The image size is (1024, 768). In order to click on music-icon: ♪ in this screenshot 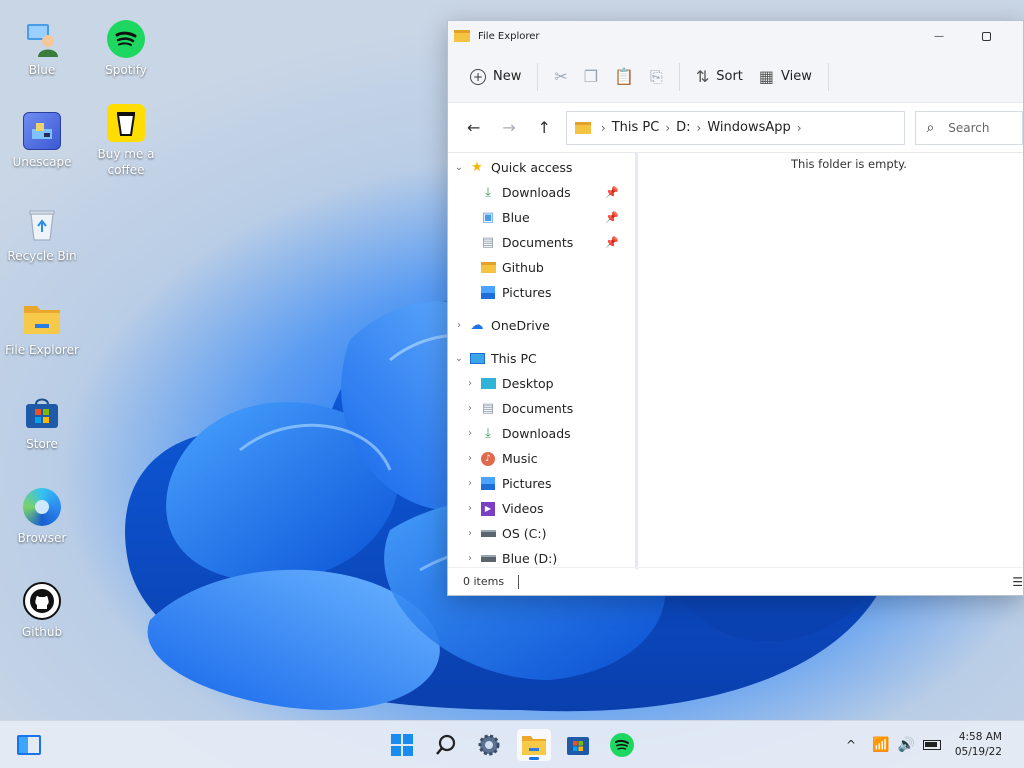, I will do `click(488, 459)`.